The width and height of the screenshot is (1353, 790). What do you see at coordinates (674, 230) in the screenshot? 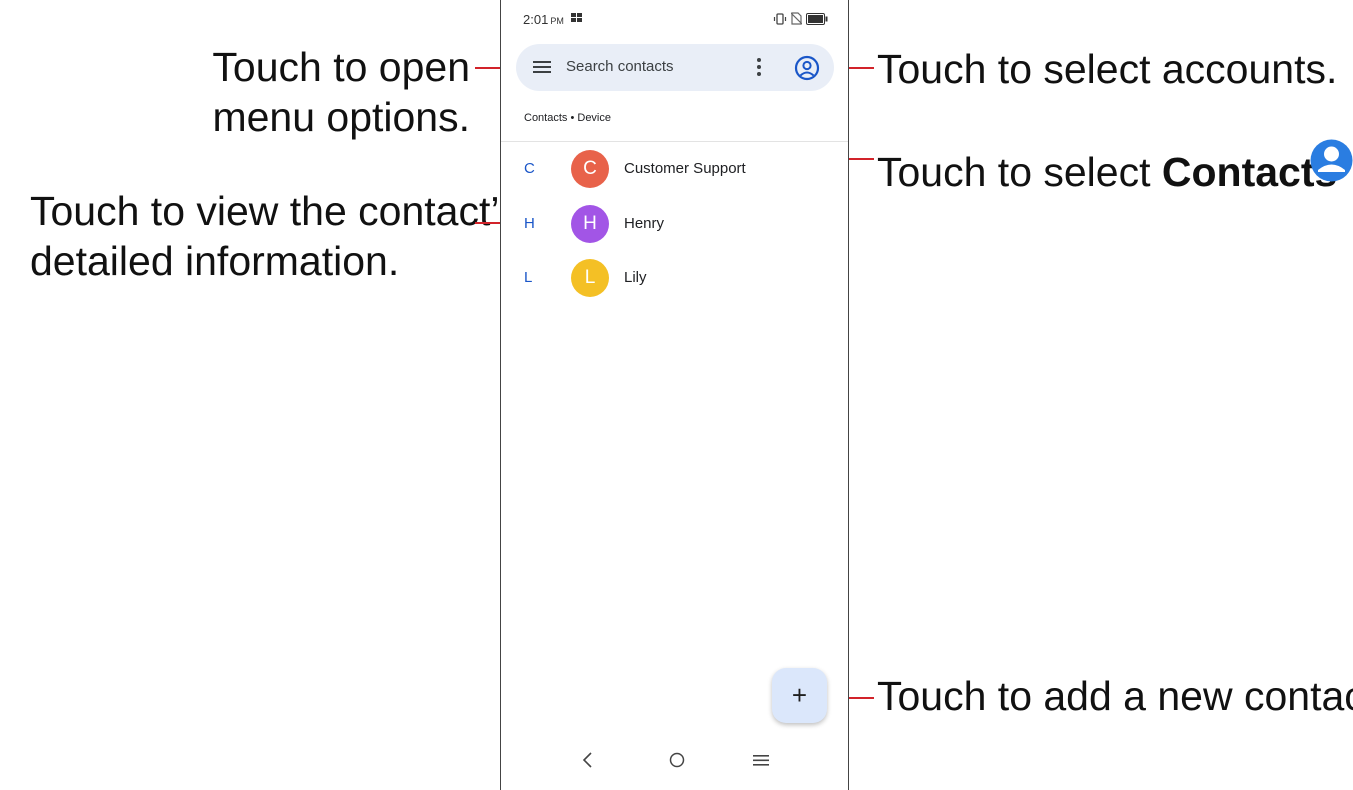
I see `contact-row-henry: H H Henry` at bounding box center [674, 230].